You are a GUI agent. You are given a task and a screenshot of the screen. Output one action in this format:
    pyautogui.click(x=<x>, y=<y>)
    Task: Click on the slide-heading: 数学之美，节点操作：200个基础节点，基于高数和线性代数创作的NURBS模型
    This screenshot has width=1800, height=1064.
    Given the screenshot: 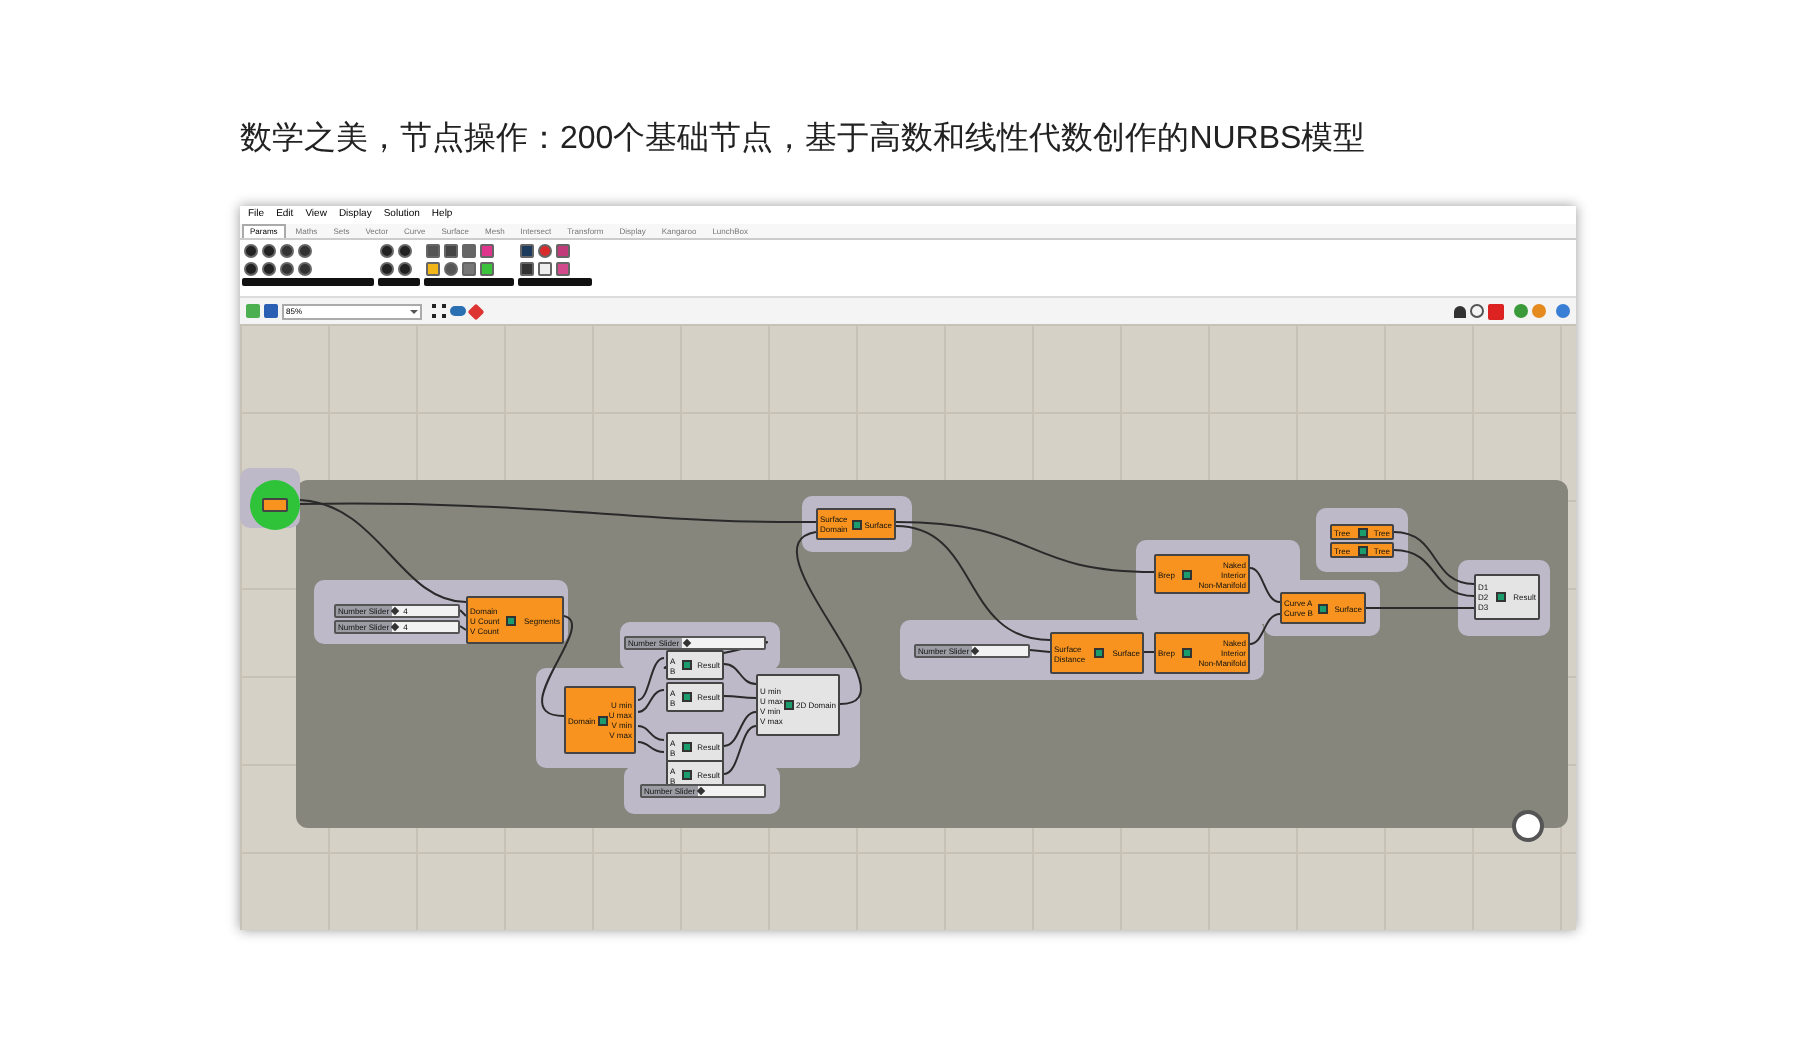 What is the action you would take?
    pyautogui.click(x=803, y=139)
    